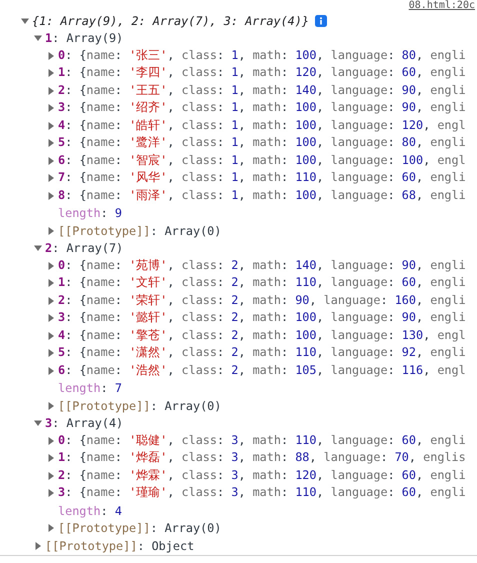  What do you see at coordinates (262, 143) in the screenshot?
I see `property-entry: 5: {name: '鹭洋', class: 1, math: 100, language: 80, engli` at bounding box center [262, 143].